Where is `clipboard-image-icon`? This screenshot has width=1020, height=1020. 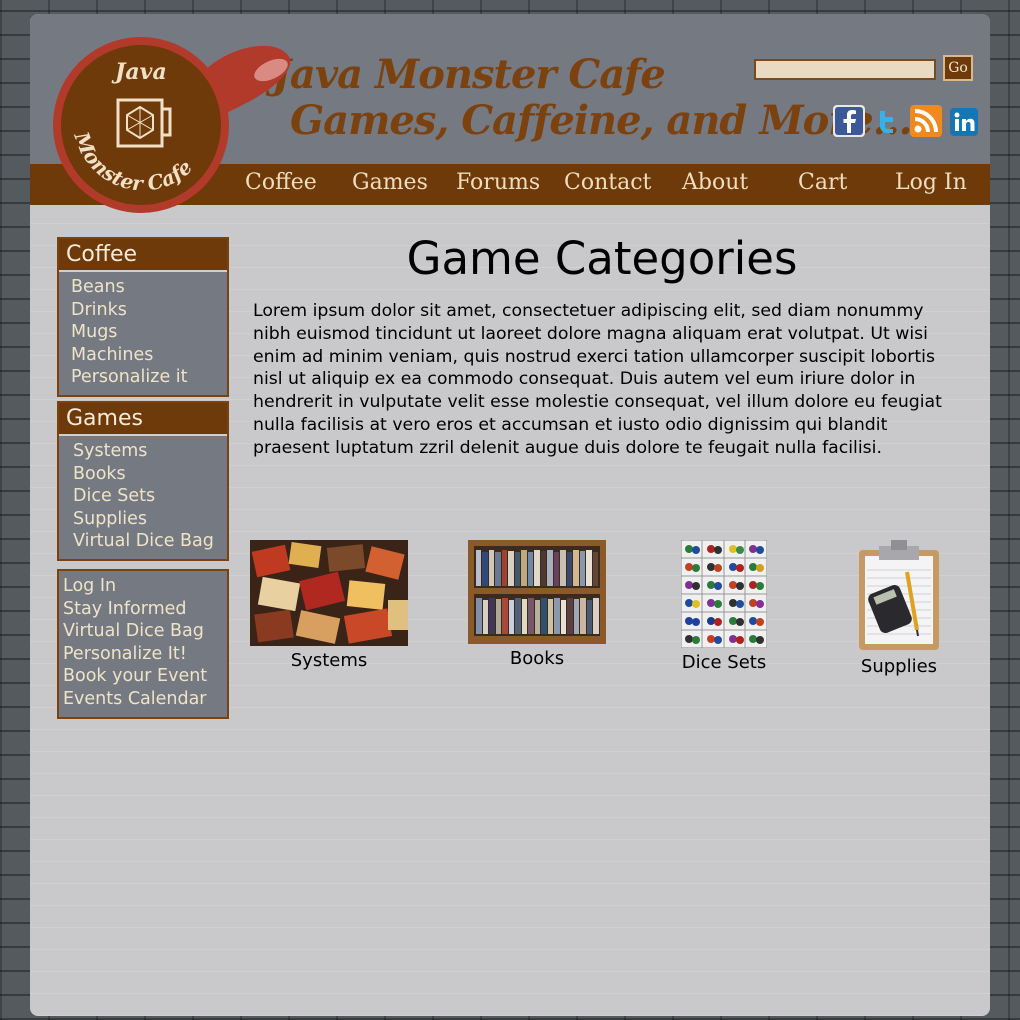
clipboard-image-icon is located at coordinates (899, 595).